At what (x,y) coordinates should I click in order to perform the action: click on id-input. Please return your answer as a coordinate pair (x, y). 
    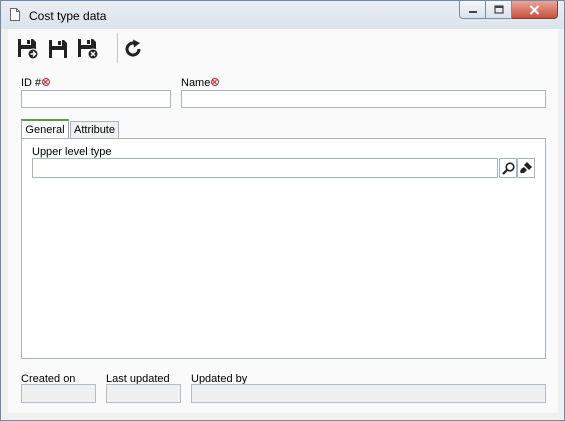
    Looking at the image, I should click on (96, 99).